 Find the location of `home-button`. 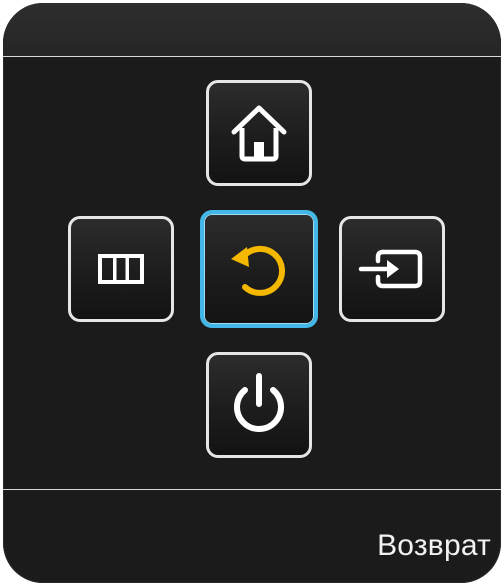

home-button is located at coordinates (259, 133).